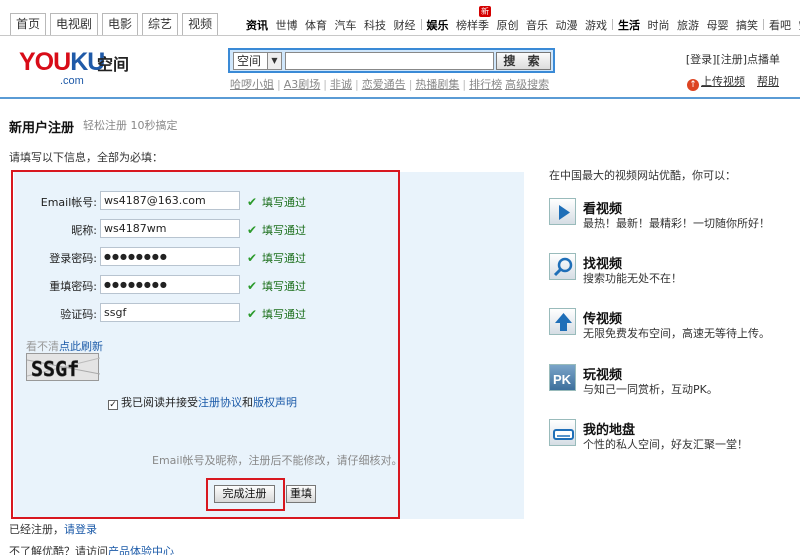 This screenshot has width=800, height=555. Describe the element at coordinates (375, 25) in the screenshot. I see `nav-link: 科技` at that location.